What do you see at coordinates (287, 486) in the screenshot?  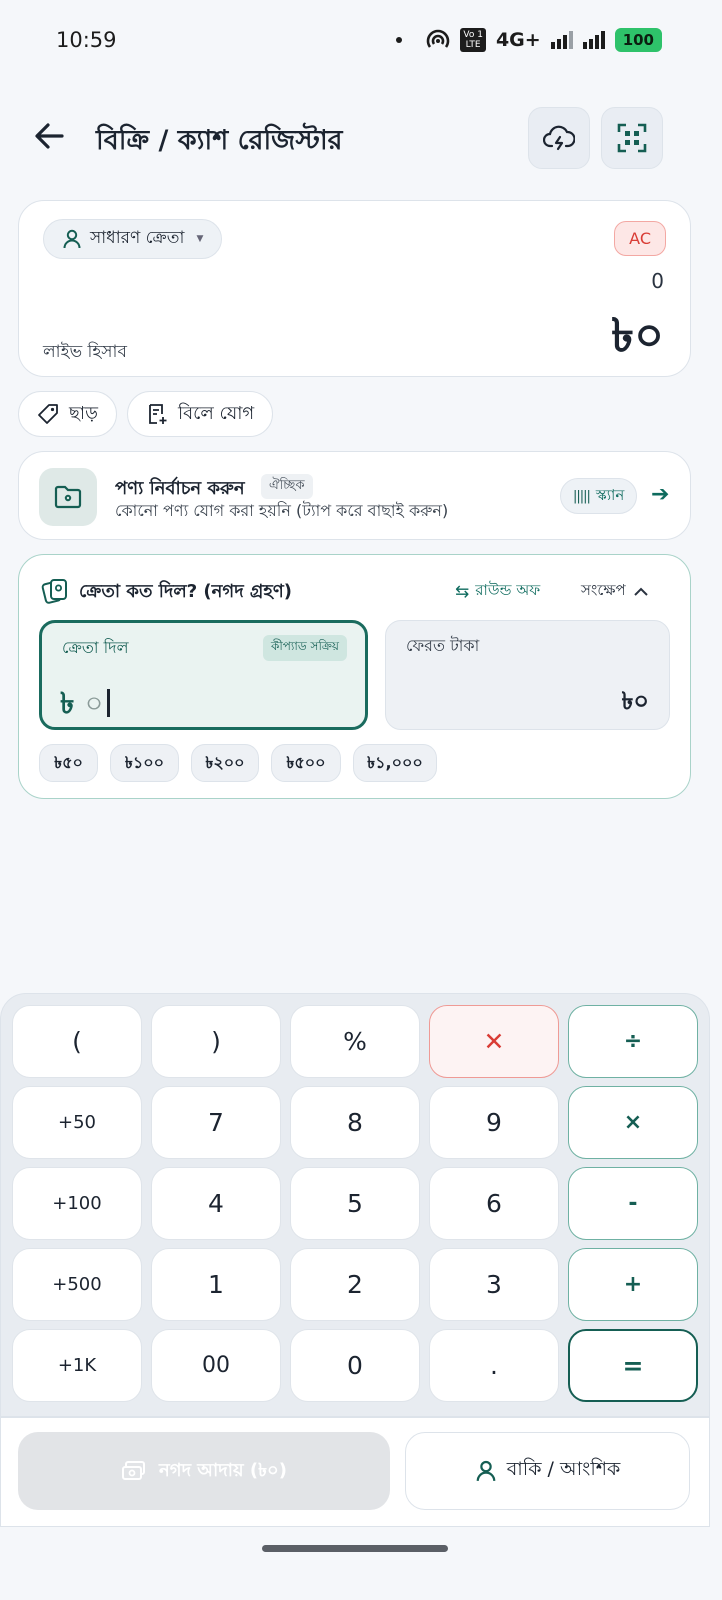 I see `optional-badge: ঐচ্ছিক` at bounding box center [287, 486].